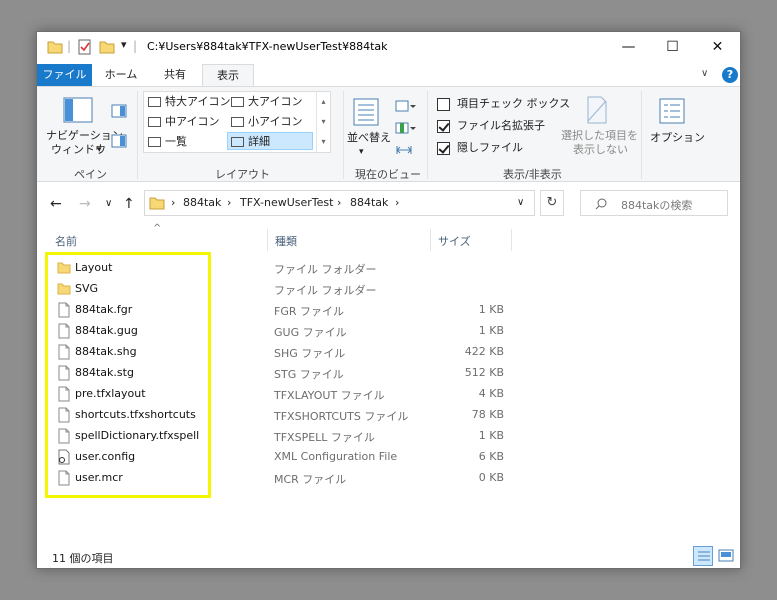 This screenshot has width=777, height=600. Describe the element at coordinates (704, 73) in the screenshot. I see `ribbon-collapse-icon: ∨` at that location.